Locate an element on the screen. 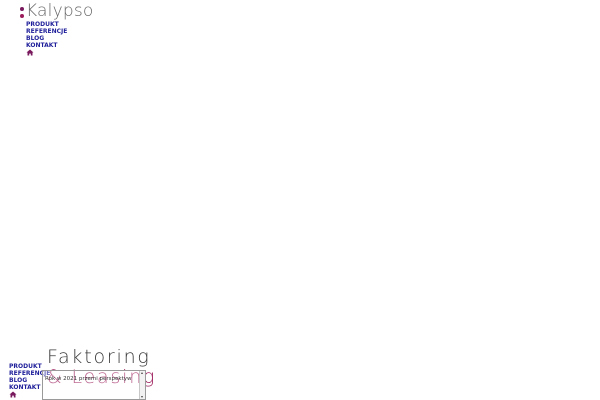 Image resolution: width=600 pixels, height=400 pixels. top-nav: PRODUKT REFERENCJE BLOG KONTAKT is located at coordinates (46, 38).